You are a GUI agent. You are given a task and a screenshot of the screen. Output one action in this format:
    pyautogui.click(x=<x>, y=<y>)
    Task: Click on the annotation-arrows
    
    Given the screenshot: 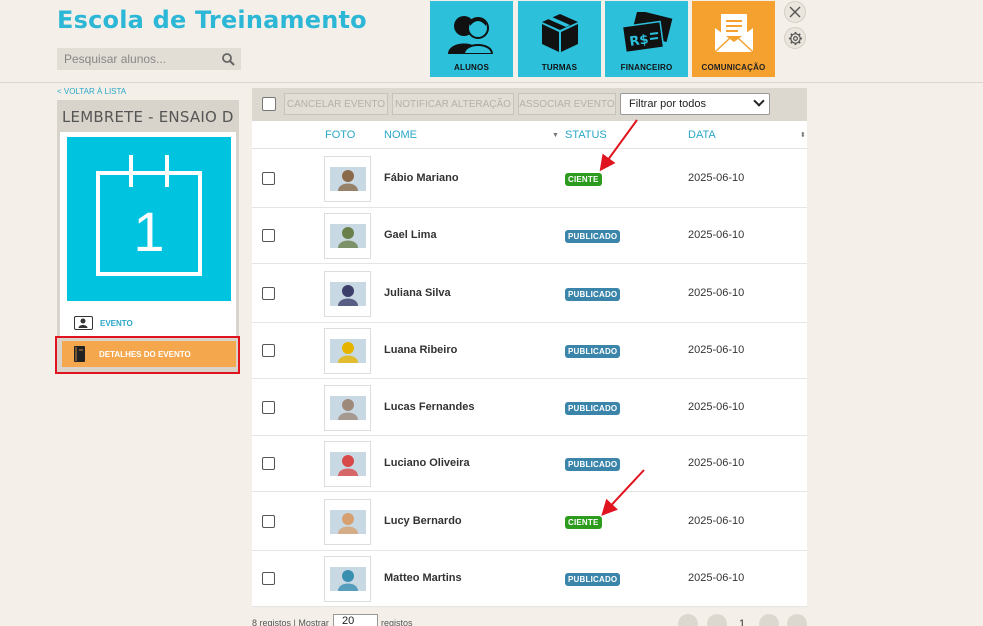 What is the action you would take?
    pyautogui.click(x=622, y=317)
    